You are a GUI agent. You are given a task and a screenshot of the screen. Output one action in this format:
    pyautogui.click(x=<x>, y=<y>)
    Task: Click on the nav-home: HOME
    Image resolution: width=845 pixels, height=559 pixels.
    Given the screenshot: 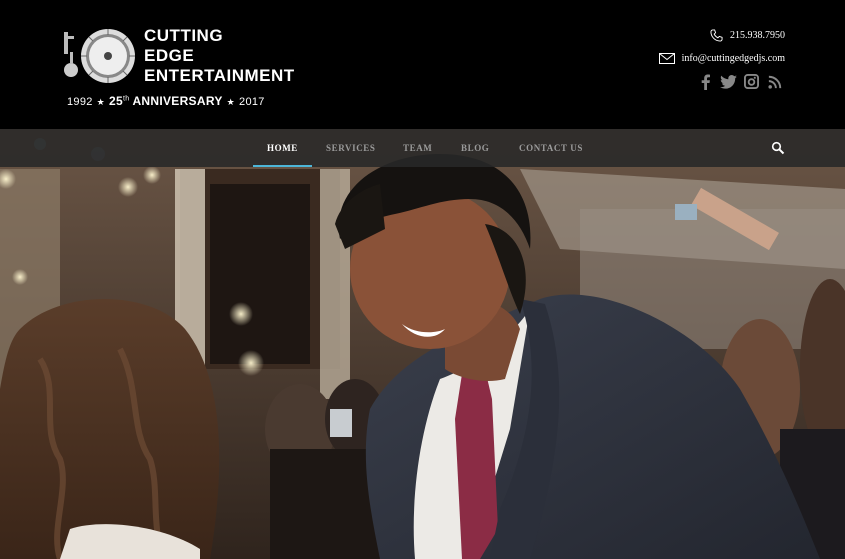 What is the action you would take?
    pyautogui.click(x=282, y=148)
    